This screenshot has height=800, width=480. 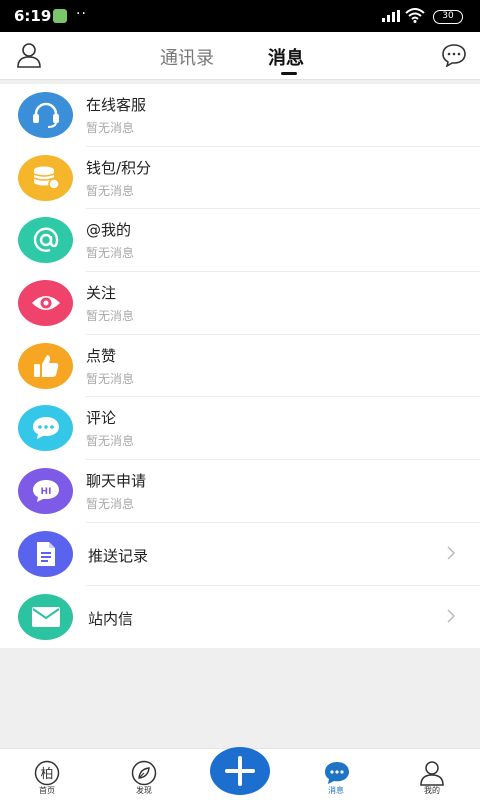 What do you see at coordinates (240, 115) in the screenshot?
I see `list-item-online-service: 在线客服 暂无消息` at bounding box center [240, 115].